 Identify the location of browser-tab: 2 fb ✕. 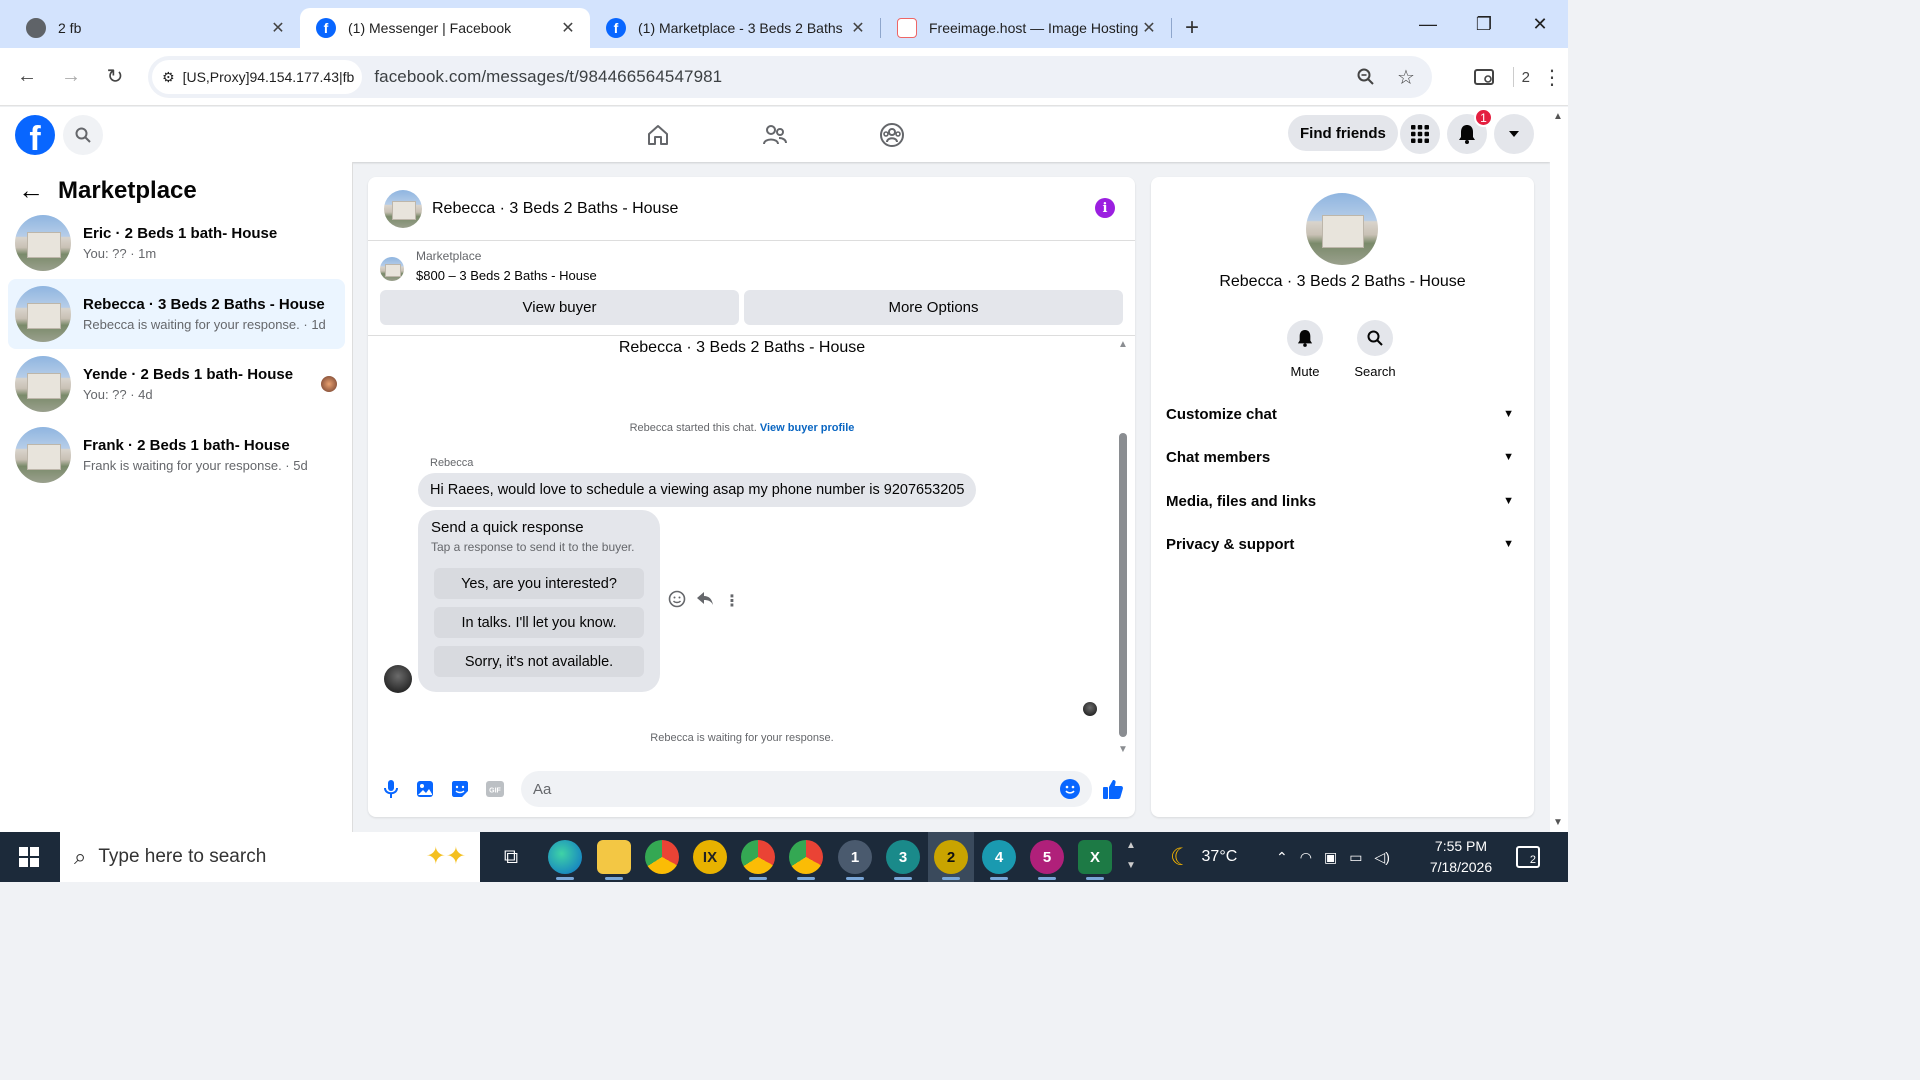
(155, 28).